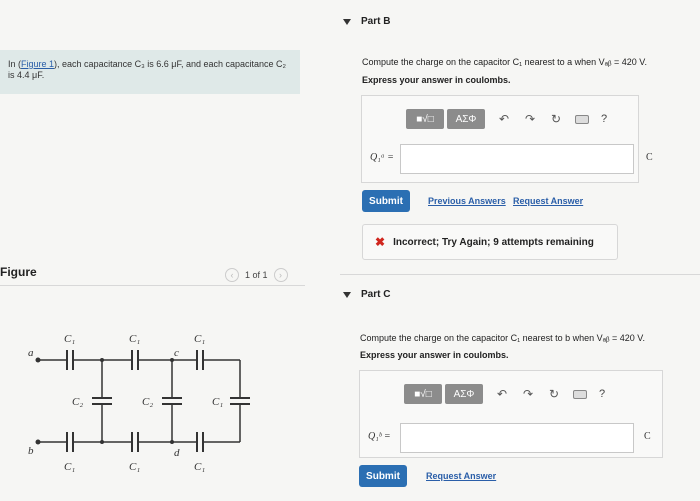 The width and height of the screenshot is (700, 501). What do you see at coordinates (507, 139) in the screenshot?
I see `part-b-answer-box: ■√□ AΣΦ ↶ ↷ ↻ ? Q₁ᵃ = C` at bounding box center [507, 139].